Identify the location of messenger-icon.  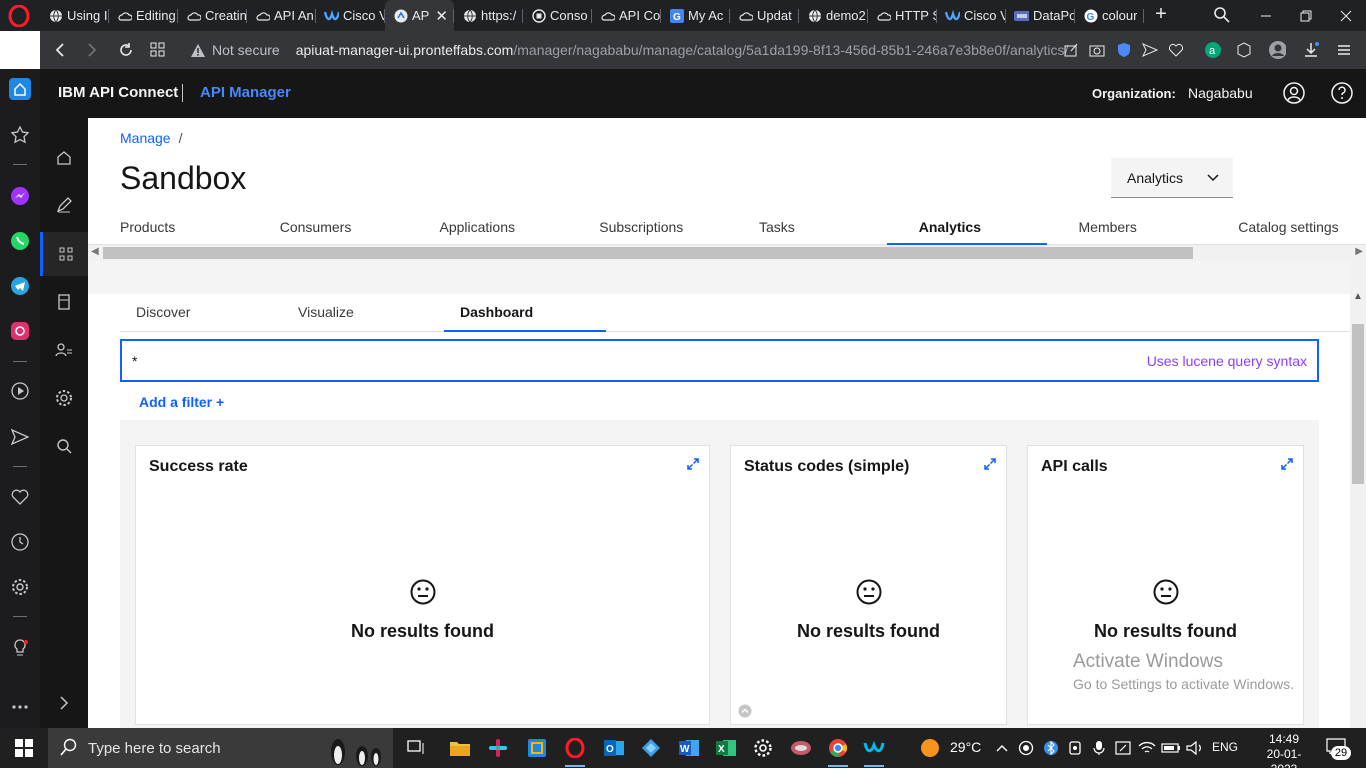
(20, 196).